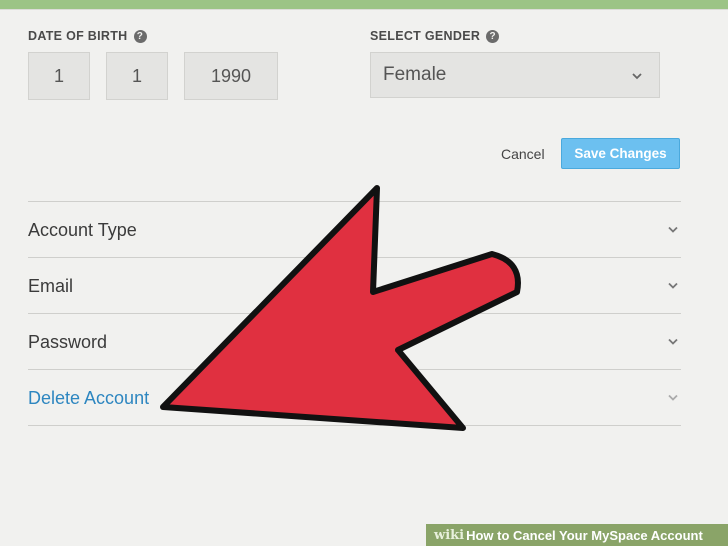 The image size is (728, 546). I want to click on wikihow-logo-suffix: How, so click(480, 535).